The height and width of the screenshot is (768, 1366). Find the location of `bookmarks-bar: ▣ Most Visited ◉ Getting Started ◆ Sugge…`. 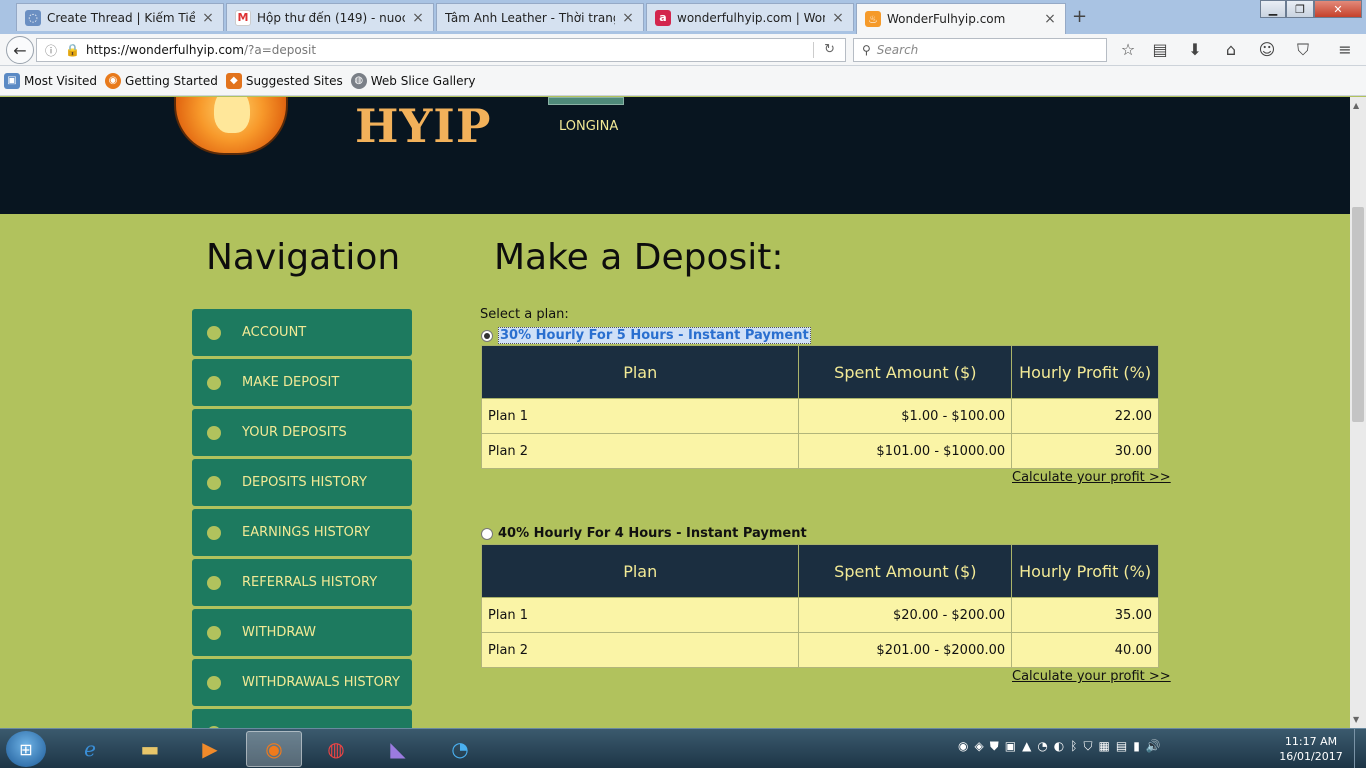

bookmarks-bar: ▣ Most Visited ◉ Getting Started ◆ Sugge… is located at coordinates (683, 81).